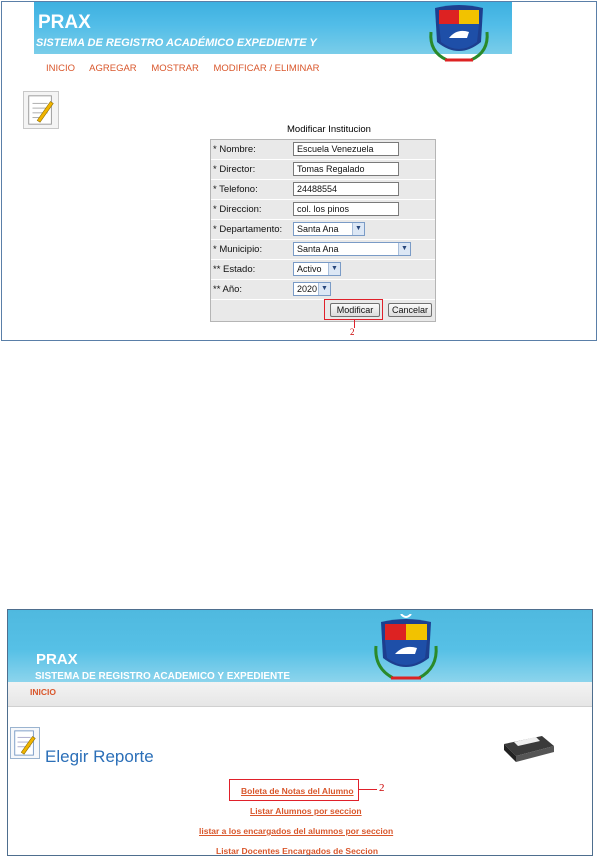  I want to click on form-row-nombre: * Nombre: Escuela Venezuela, so click(323, 150).